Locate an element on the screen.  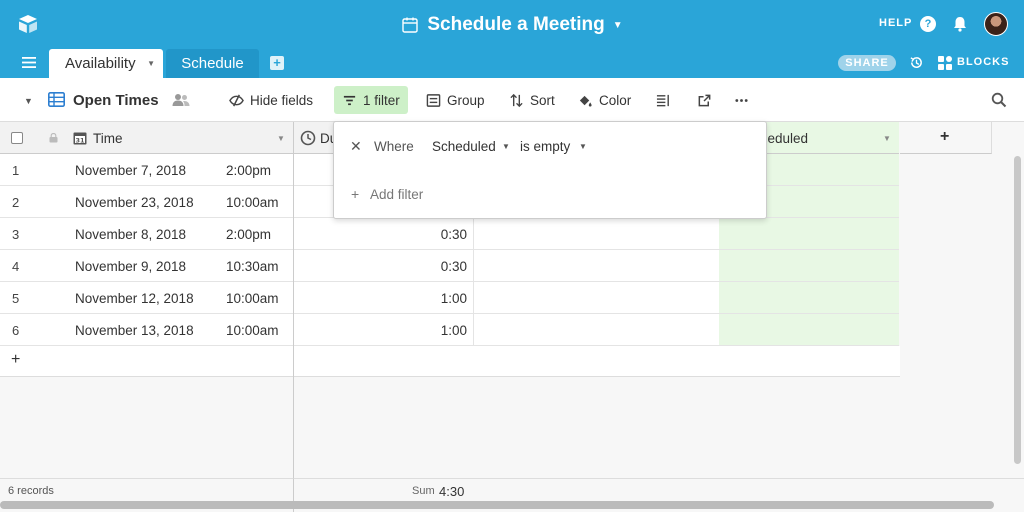
remove-filter-icon: ✕ is located at coordinates (356, 146).